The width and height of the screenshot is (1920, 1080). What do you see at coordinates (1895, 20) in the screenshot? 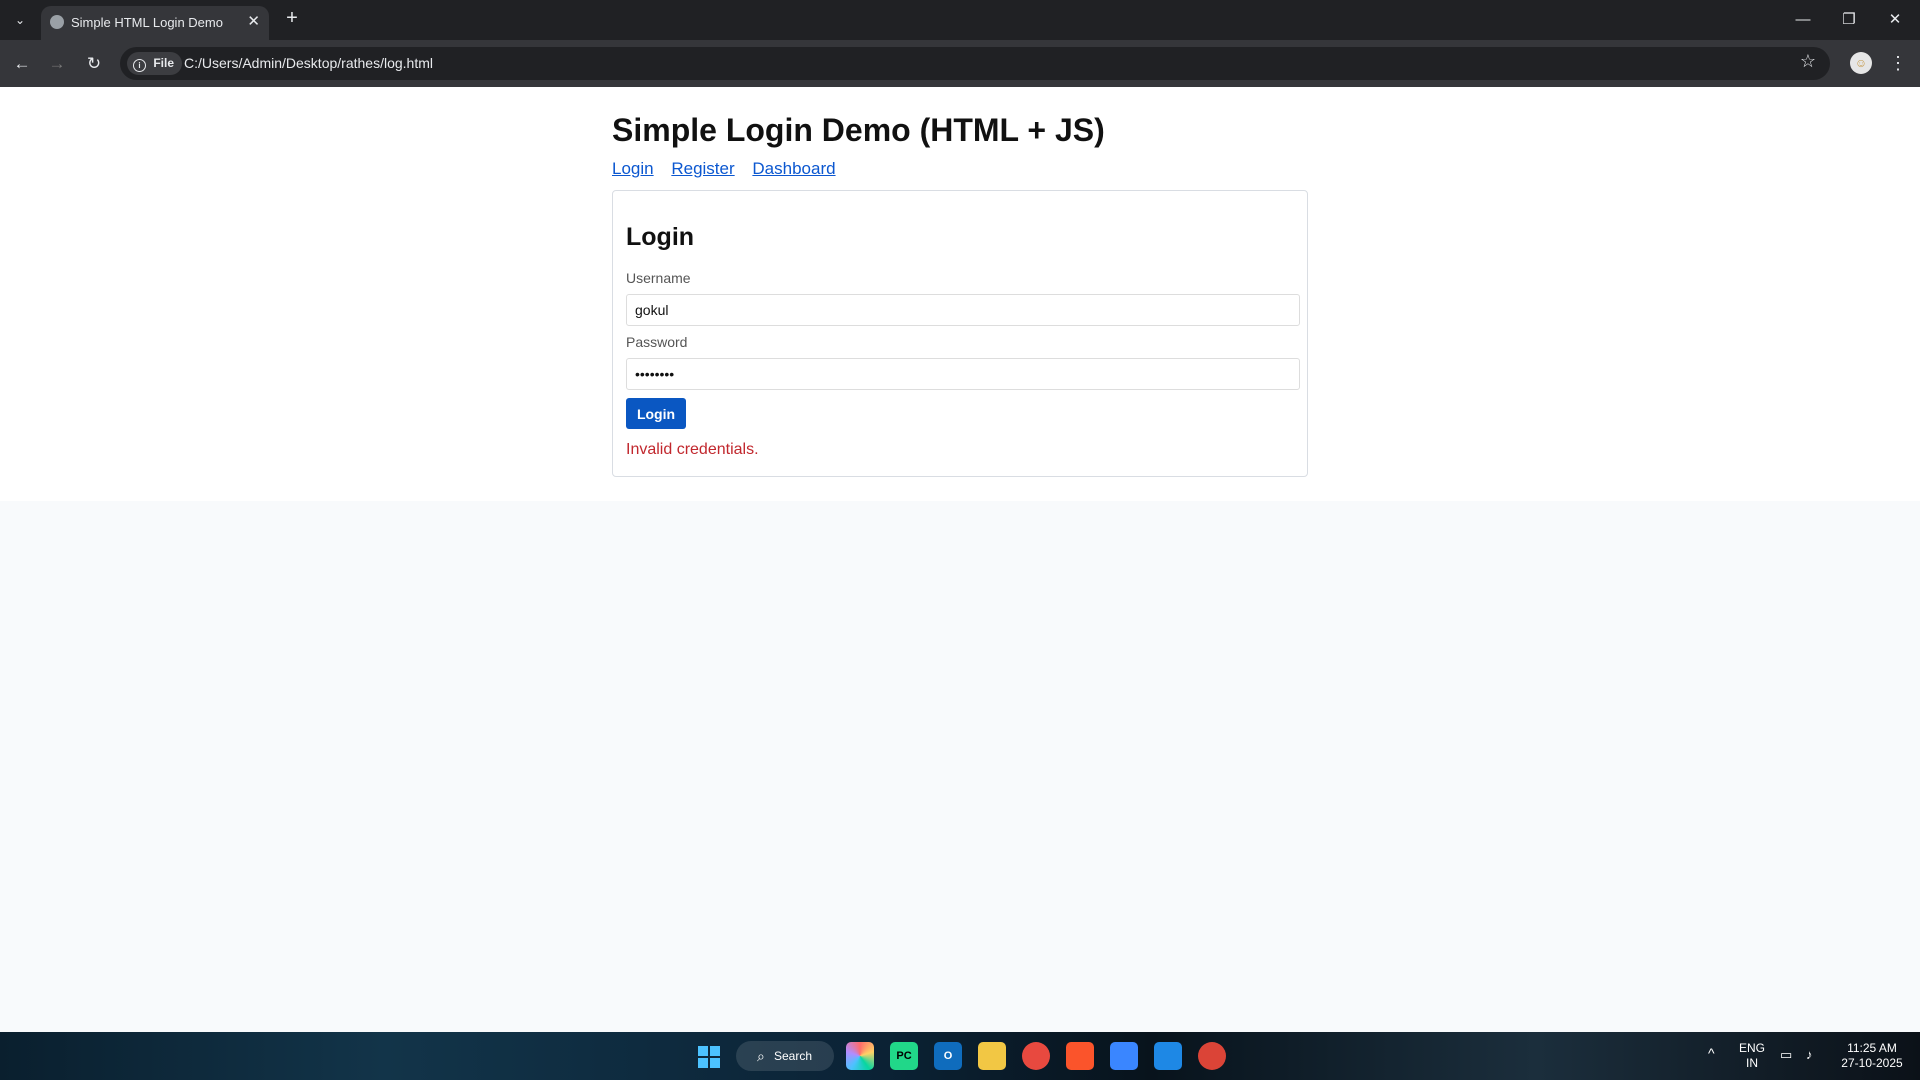
I see `close-window-button: ✕` at bounding box center [1895, 20].